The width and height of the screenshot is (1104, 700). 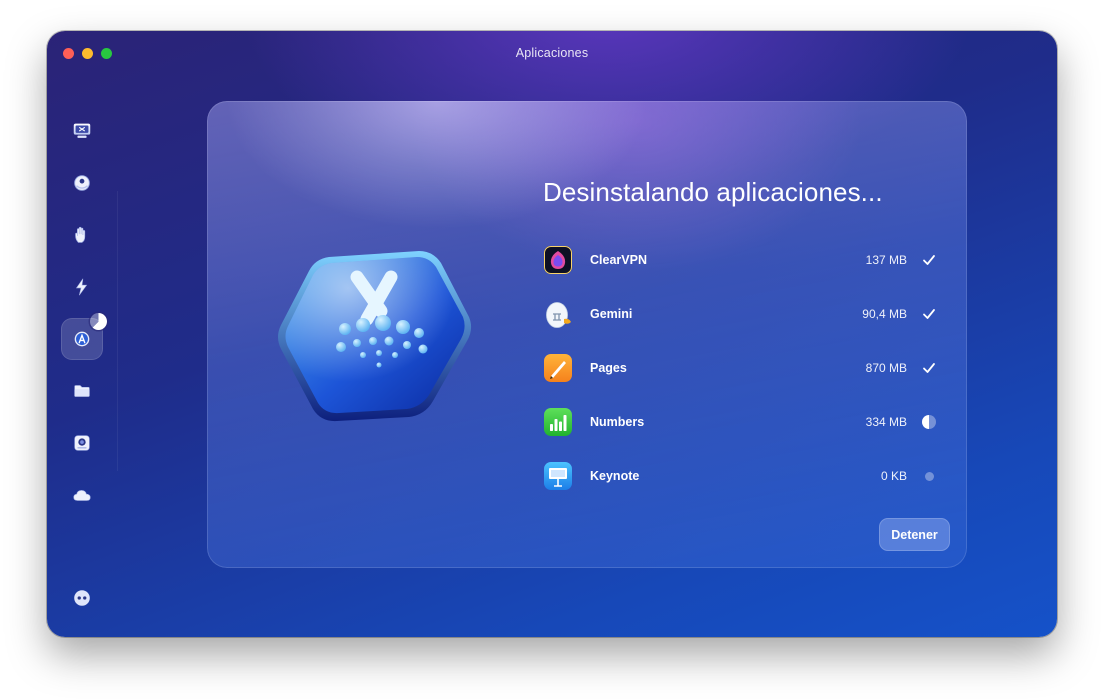 What do you see at coordinates (375, 336) in the screenshot?
I see `uninstaller-hexagon-icon` at bounding box center [375, 336].